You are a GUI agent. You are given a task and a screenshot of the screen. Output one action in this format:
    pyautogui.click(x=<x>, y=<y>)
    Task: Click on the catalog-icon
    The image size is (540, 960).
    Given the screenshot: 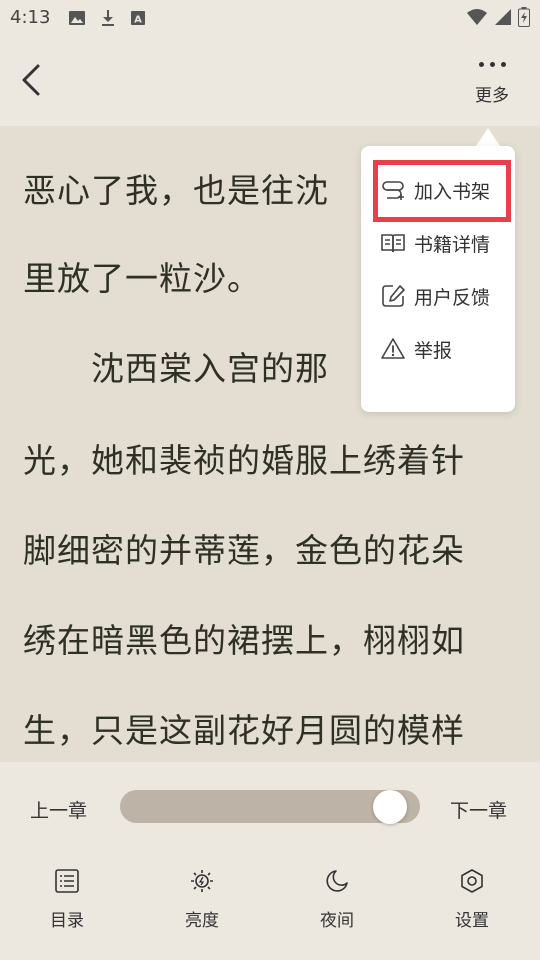 What is the action you would take?
    pyautogui.click(x=67, y=881)
    